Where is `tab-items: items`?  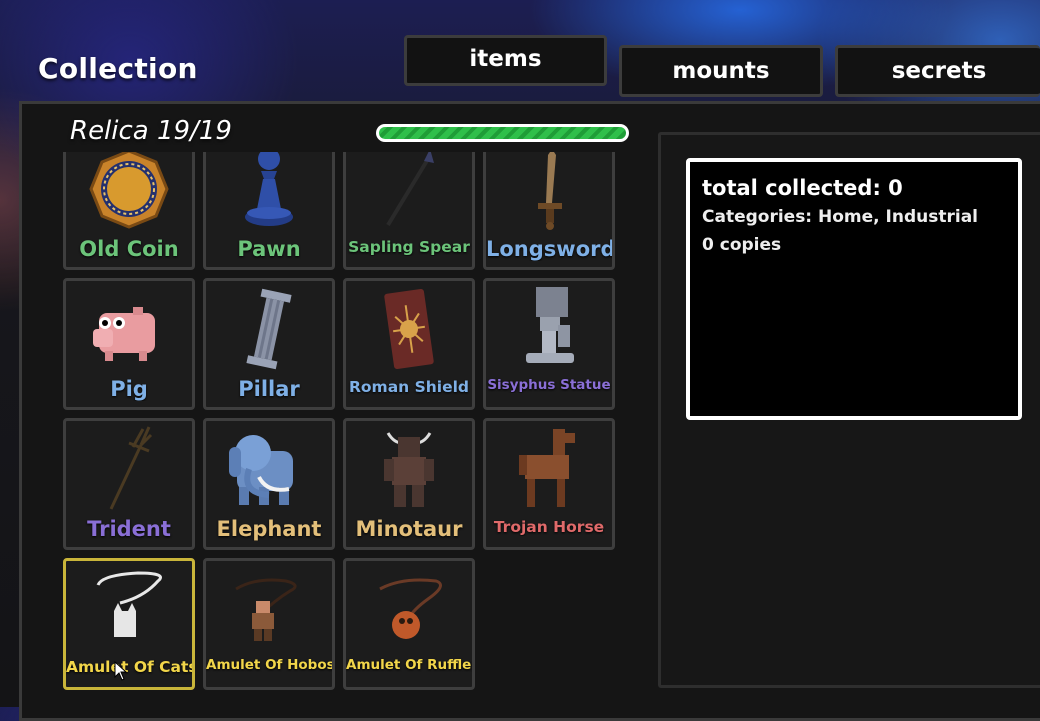 tab-items: items is located at coordinates (505, 60).